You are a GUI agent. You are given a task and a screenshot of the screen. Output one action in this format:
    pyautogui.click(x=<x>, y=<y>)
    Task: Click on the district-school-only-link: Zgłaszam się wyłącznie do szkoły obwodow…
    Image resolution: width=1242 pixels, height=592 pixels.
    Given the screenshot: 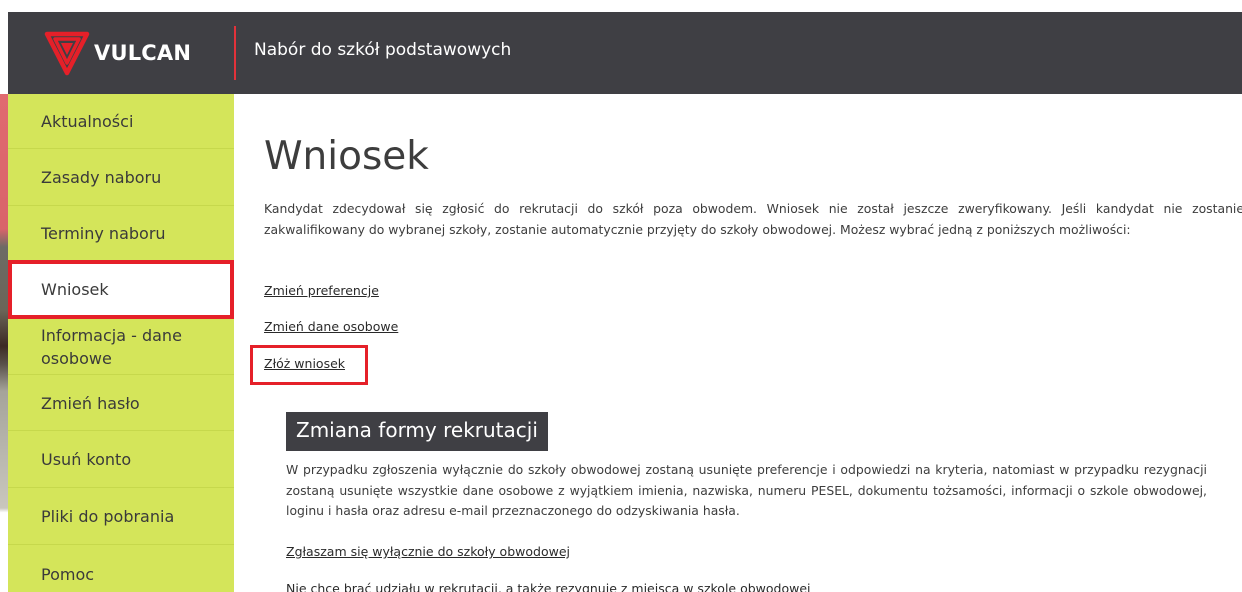 What is the action you would take?
    pyautogui.click(x=428, y=551)
    